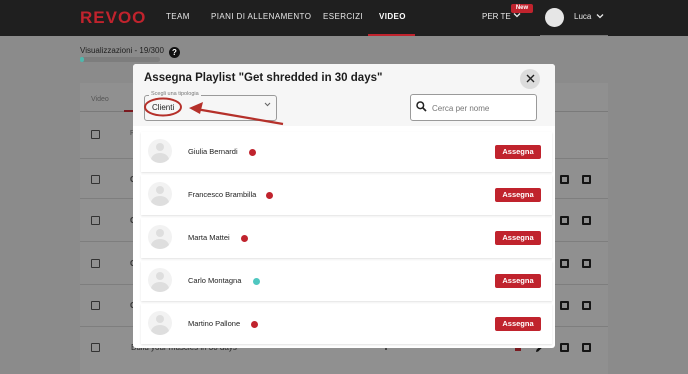  I want to click on nav-item-esercizi: ESERCIZI, so click(343, 16).